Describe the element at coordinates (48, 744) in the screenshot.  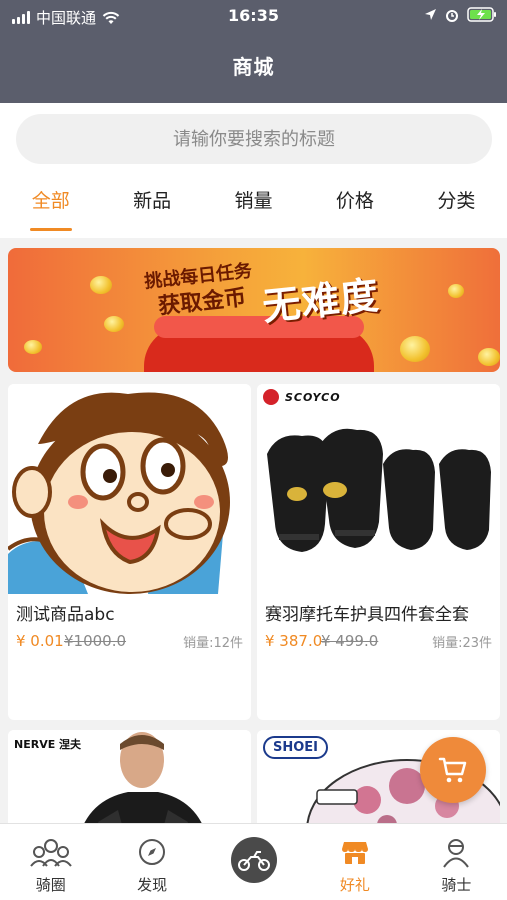
I see `brand-logo: NERVE 涅夫` at that location.